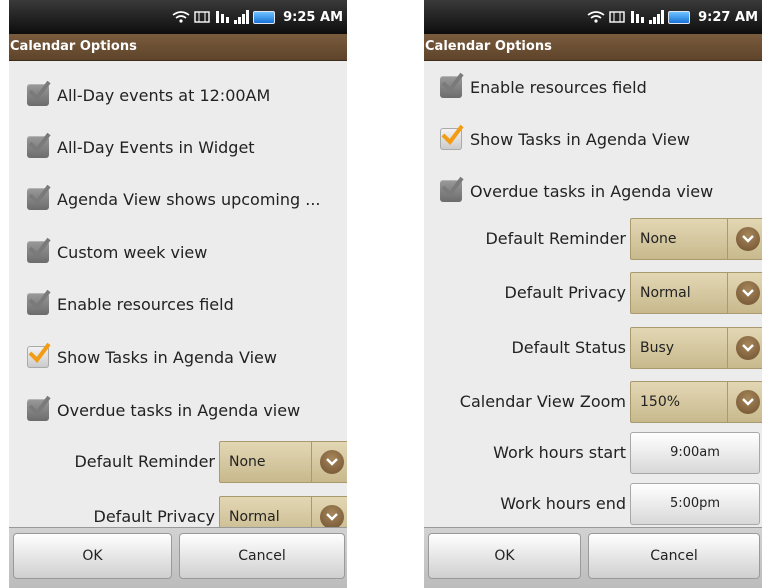  I want to click on status-bar: 9:27 AM, so click(593, 17).